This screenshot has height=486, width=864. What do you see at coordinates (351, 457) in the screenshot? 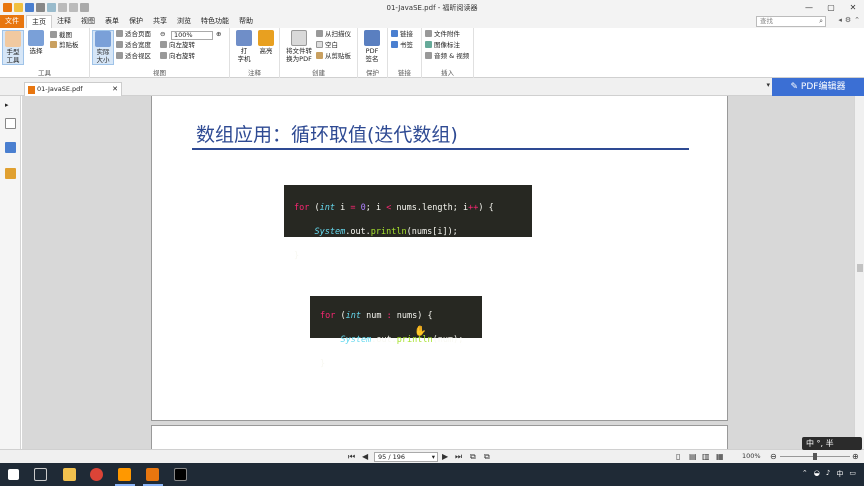
I see `first-page-icon: ⏮` at bounding box center [351, 457].